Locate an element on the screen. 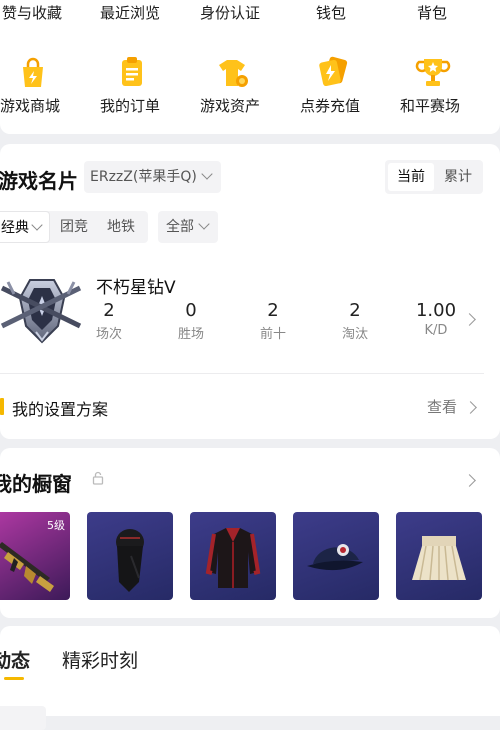  subtab-pill is located at coordinates (23, 718).